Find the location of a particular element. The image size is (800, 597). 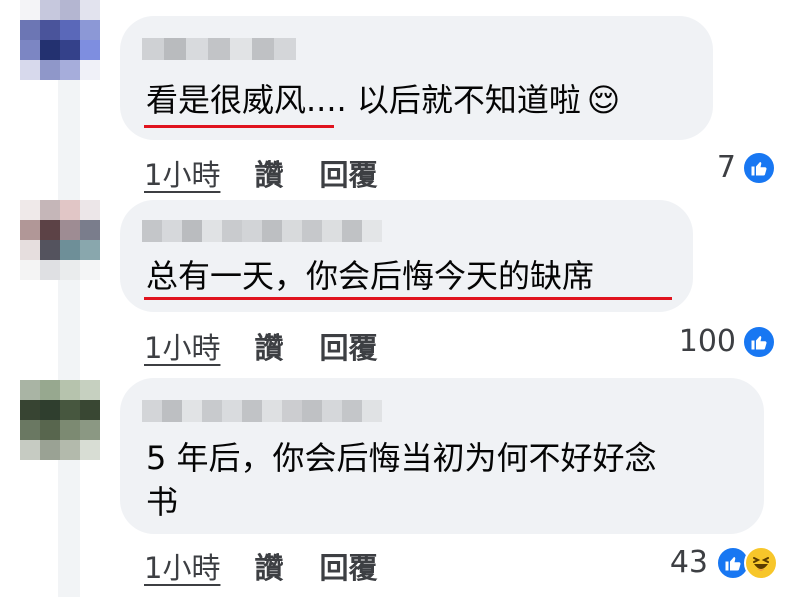

relieved-face-emoji: 😌 is located at coordinates (603, 100).